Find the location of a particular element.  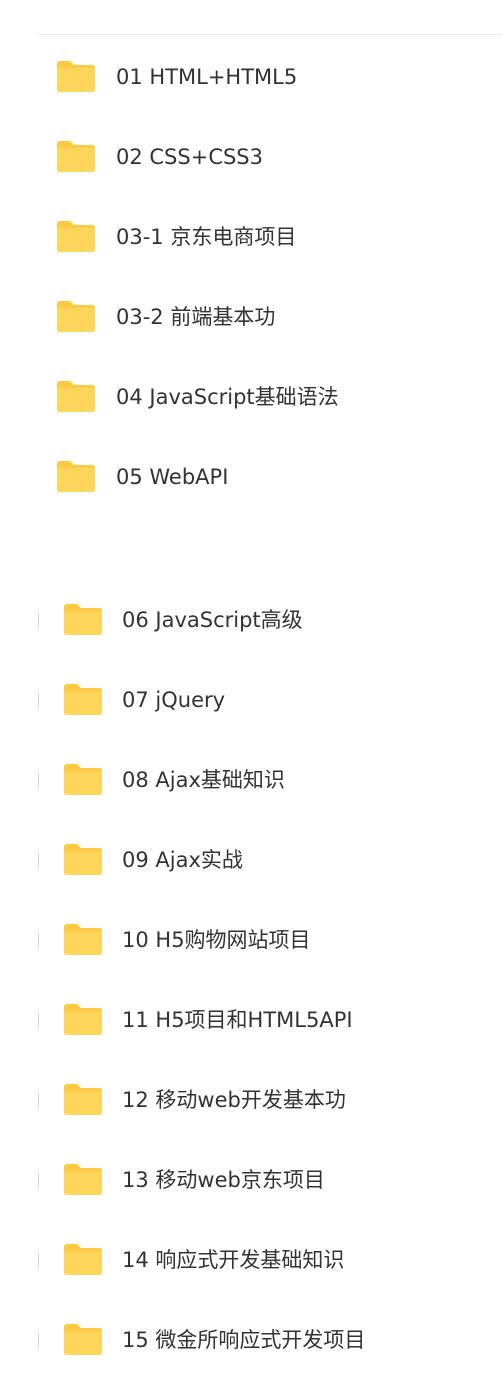

folder-row: 14 响应式开发基础知识 is located at coordinates (251, 1260).